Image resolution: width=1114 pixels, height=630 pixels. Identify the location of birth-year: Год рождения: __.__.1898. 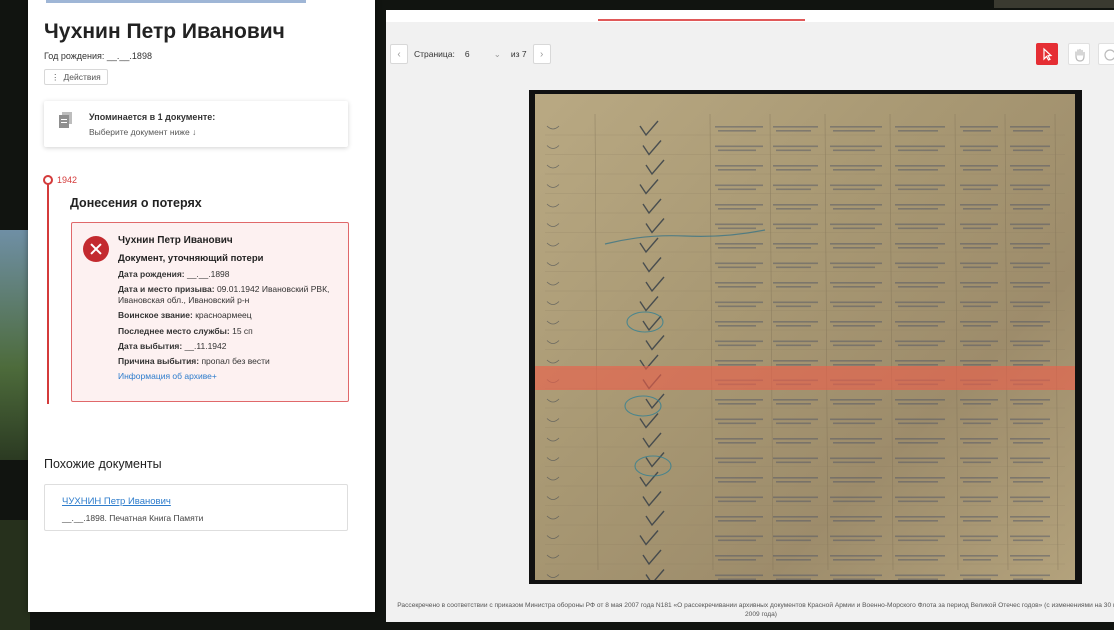
(98, 56).